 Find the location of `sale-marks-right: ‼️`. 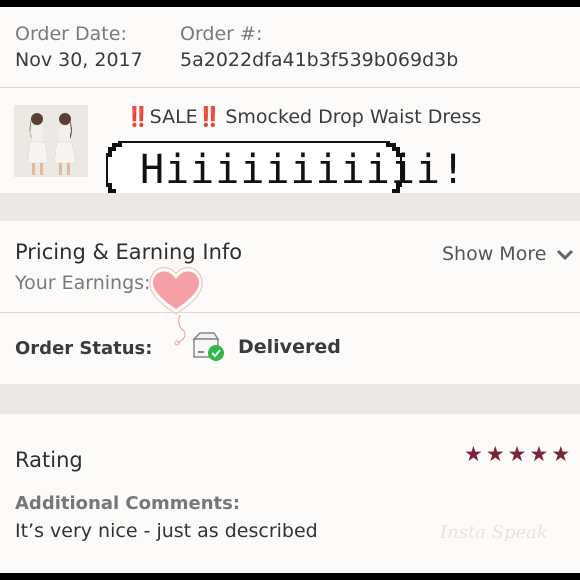

sale-marks-right: ‼️ is located at coordinates (209, 117).